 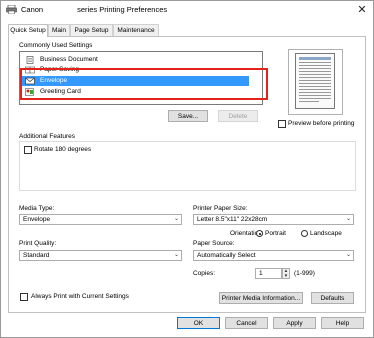 What do you see at coordinates (136, 30) in the screenshot?
I see `tab-maintenance: Maintenance` at bounding box center [136, 30].